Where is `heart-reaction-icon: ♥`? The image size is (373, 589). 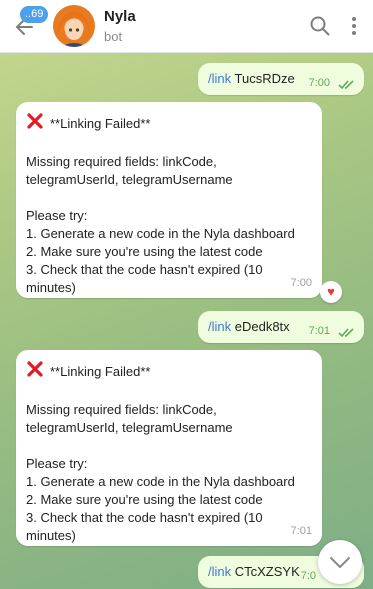 heart-reaction-icon: ♥ is located at coordinates (331, 292).